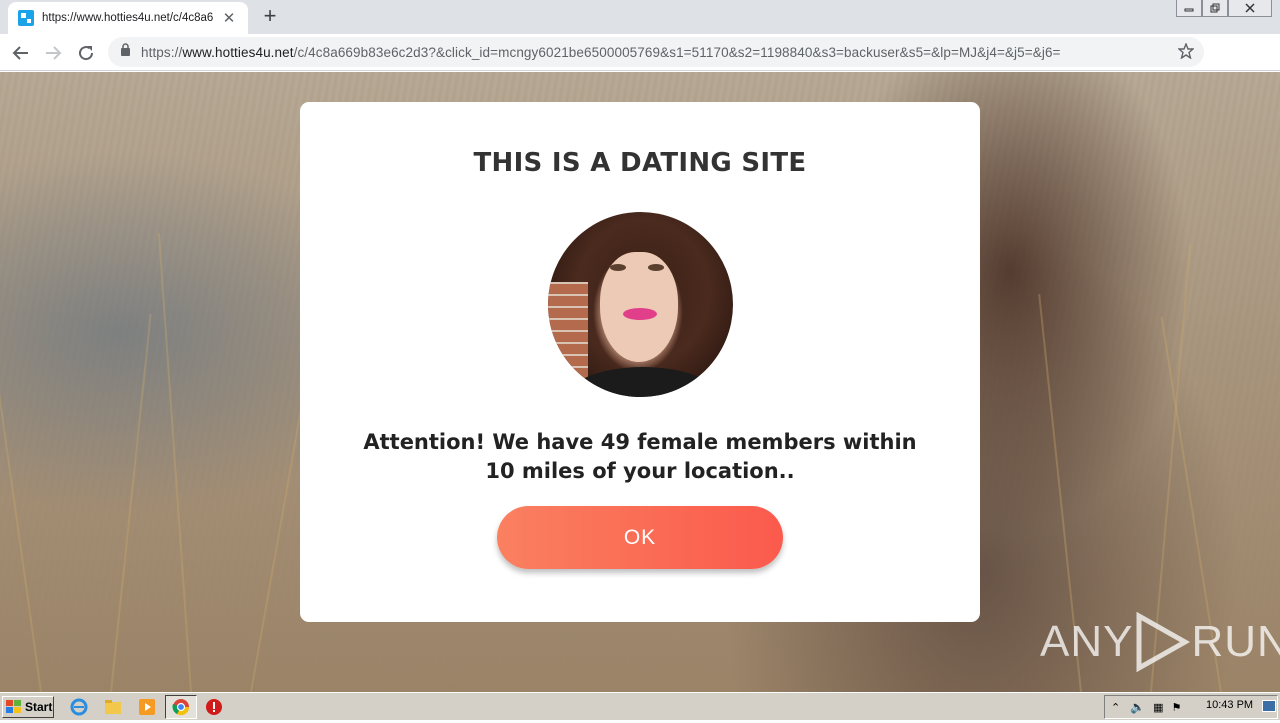  I want to click on taskbar: Start ⌃ 🔈 ▦ ⚑ 10:43 PM, so click(640, 706).